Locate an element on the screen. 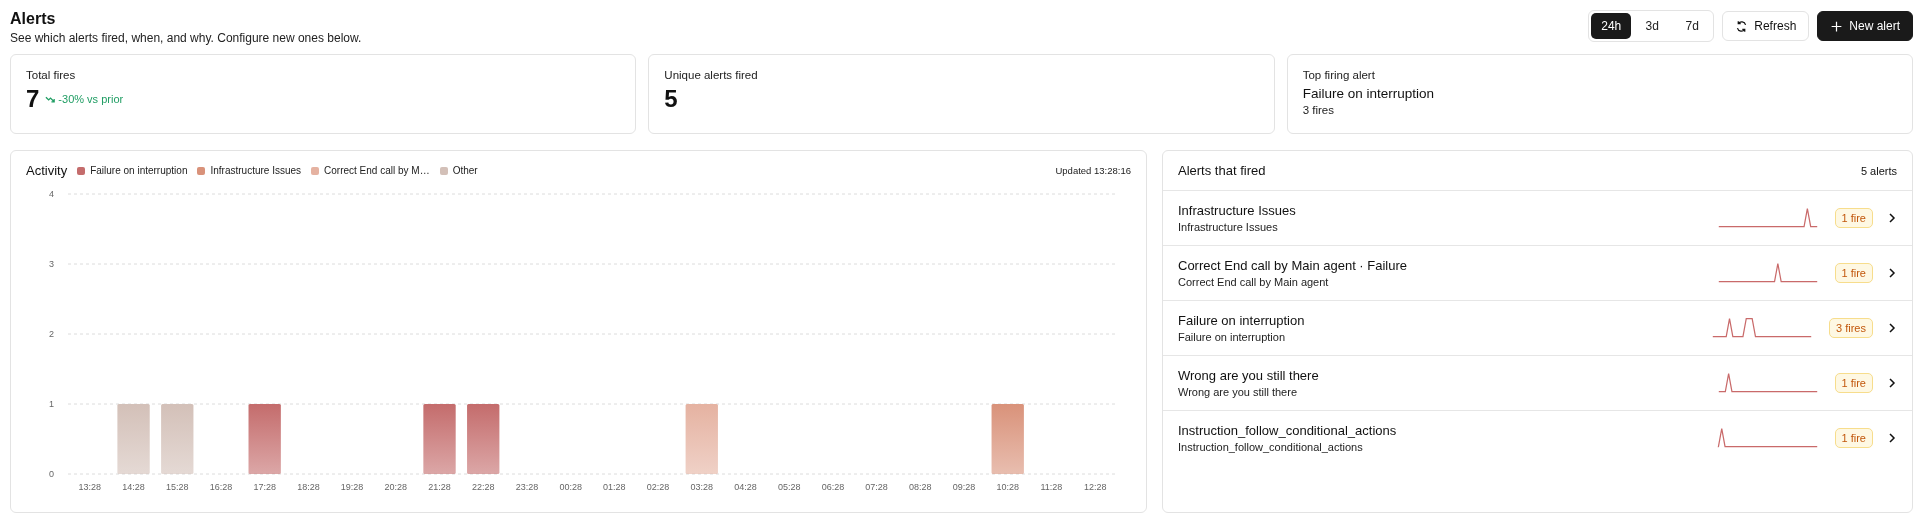  y-tick-label: 0 is located at coordinates (51, 474).